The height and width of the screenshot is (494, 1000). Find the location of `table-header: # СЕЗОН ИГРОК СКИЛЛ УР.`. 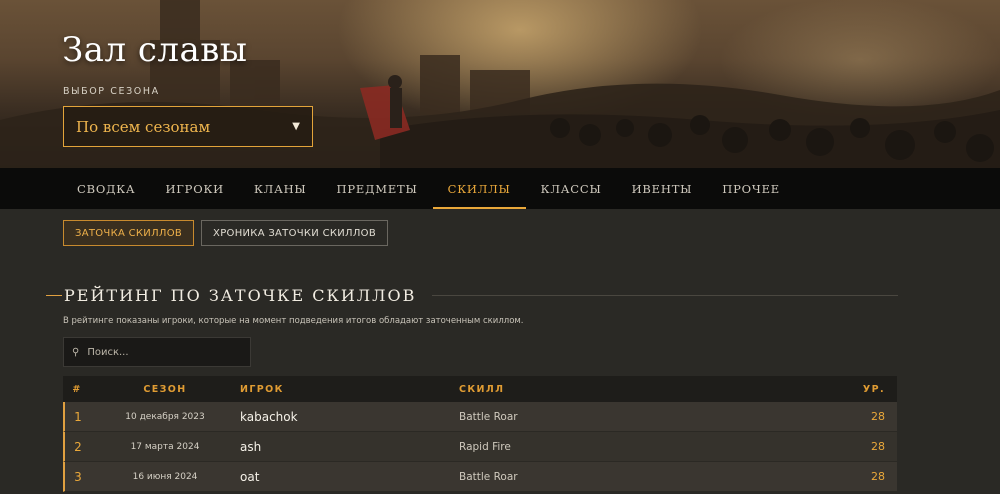

table-header: # СЕЗОН ИГРОК СКИЛЛ УР. is located at coordinates (480, 389).